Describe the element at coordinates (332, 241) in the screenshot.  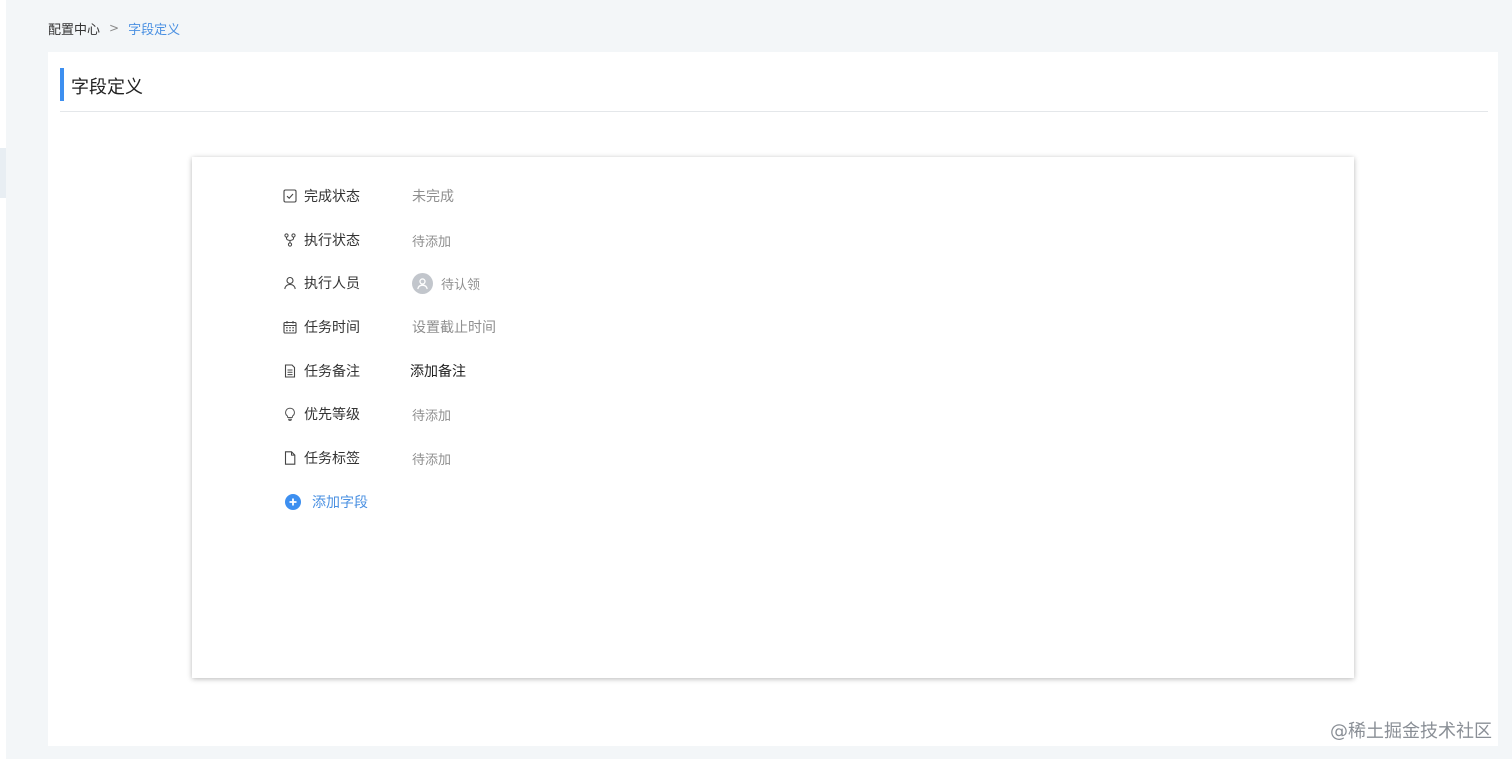
I see `field-label: 执行状态` at that location.